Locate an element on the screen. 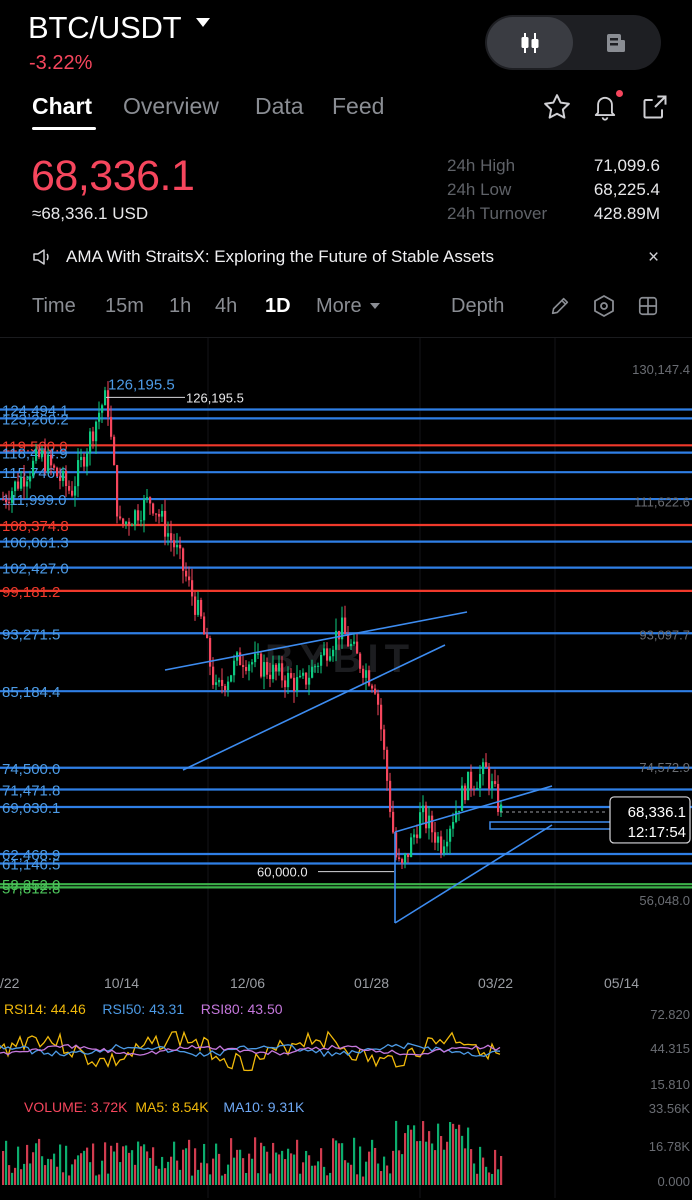 This screenshot has width=692, height=1200. share-icon is located at coordinates (655, 107).